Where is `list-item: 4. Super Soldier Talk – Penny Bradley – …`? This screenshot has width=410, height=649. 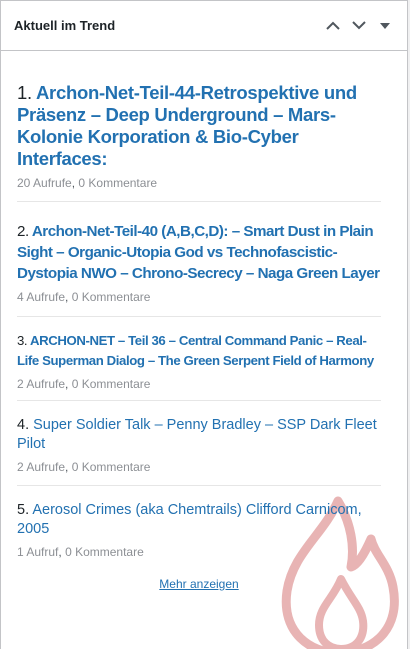 list-item: 4. Super Soldier Talk – Penny Bradley – … is located at coordinates (199, 443).